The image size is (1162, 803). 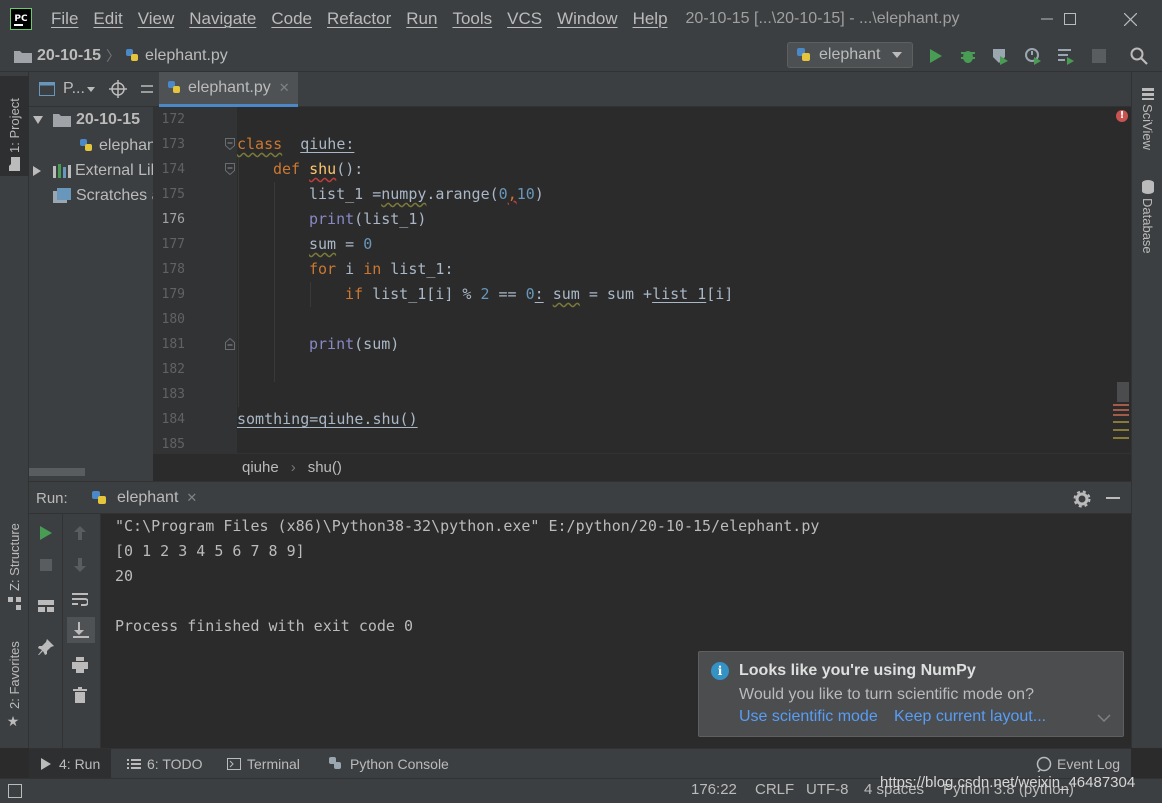 I want to click on project-horizontal-scrollbar, so click(x=57, y=472).